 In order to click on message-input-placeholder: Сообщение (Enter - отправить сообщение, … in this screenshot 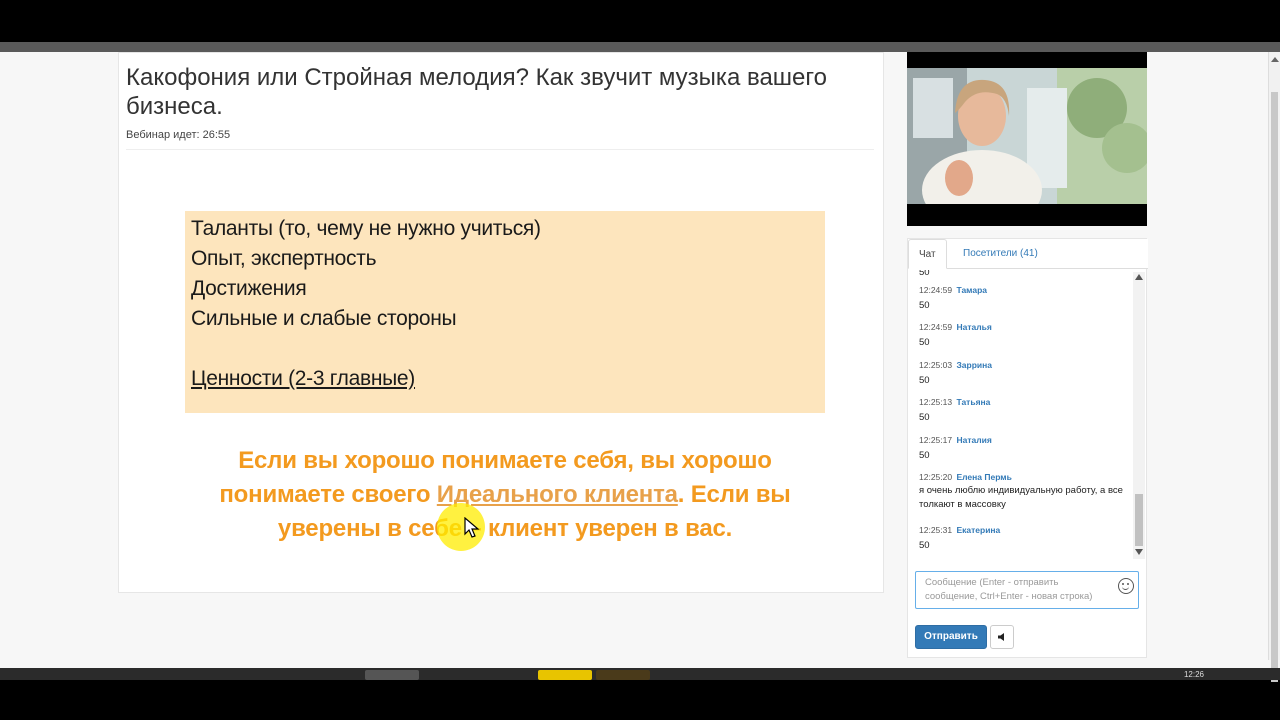, I will do `click(1009, 589)`.